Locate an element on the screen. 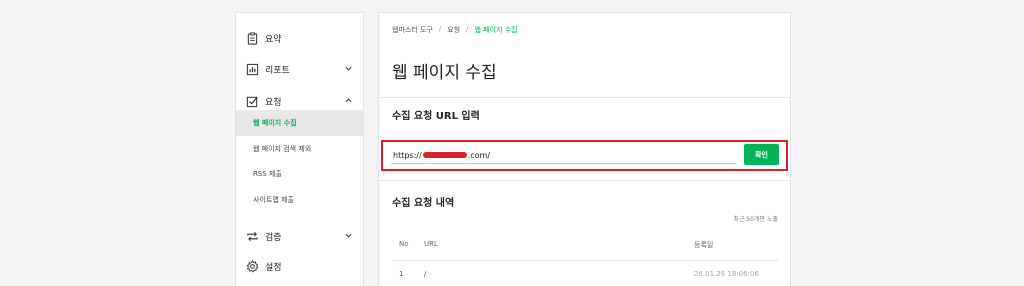  request-section-title: 수집 요청 URL 입력 is located at coordinates (436, 116).